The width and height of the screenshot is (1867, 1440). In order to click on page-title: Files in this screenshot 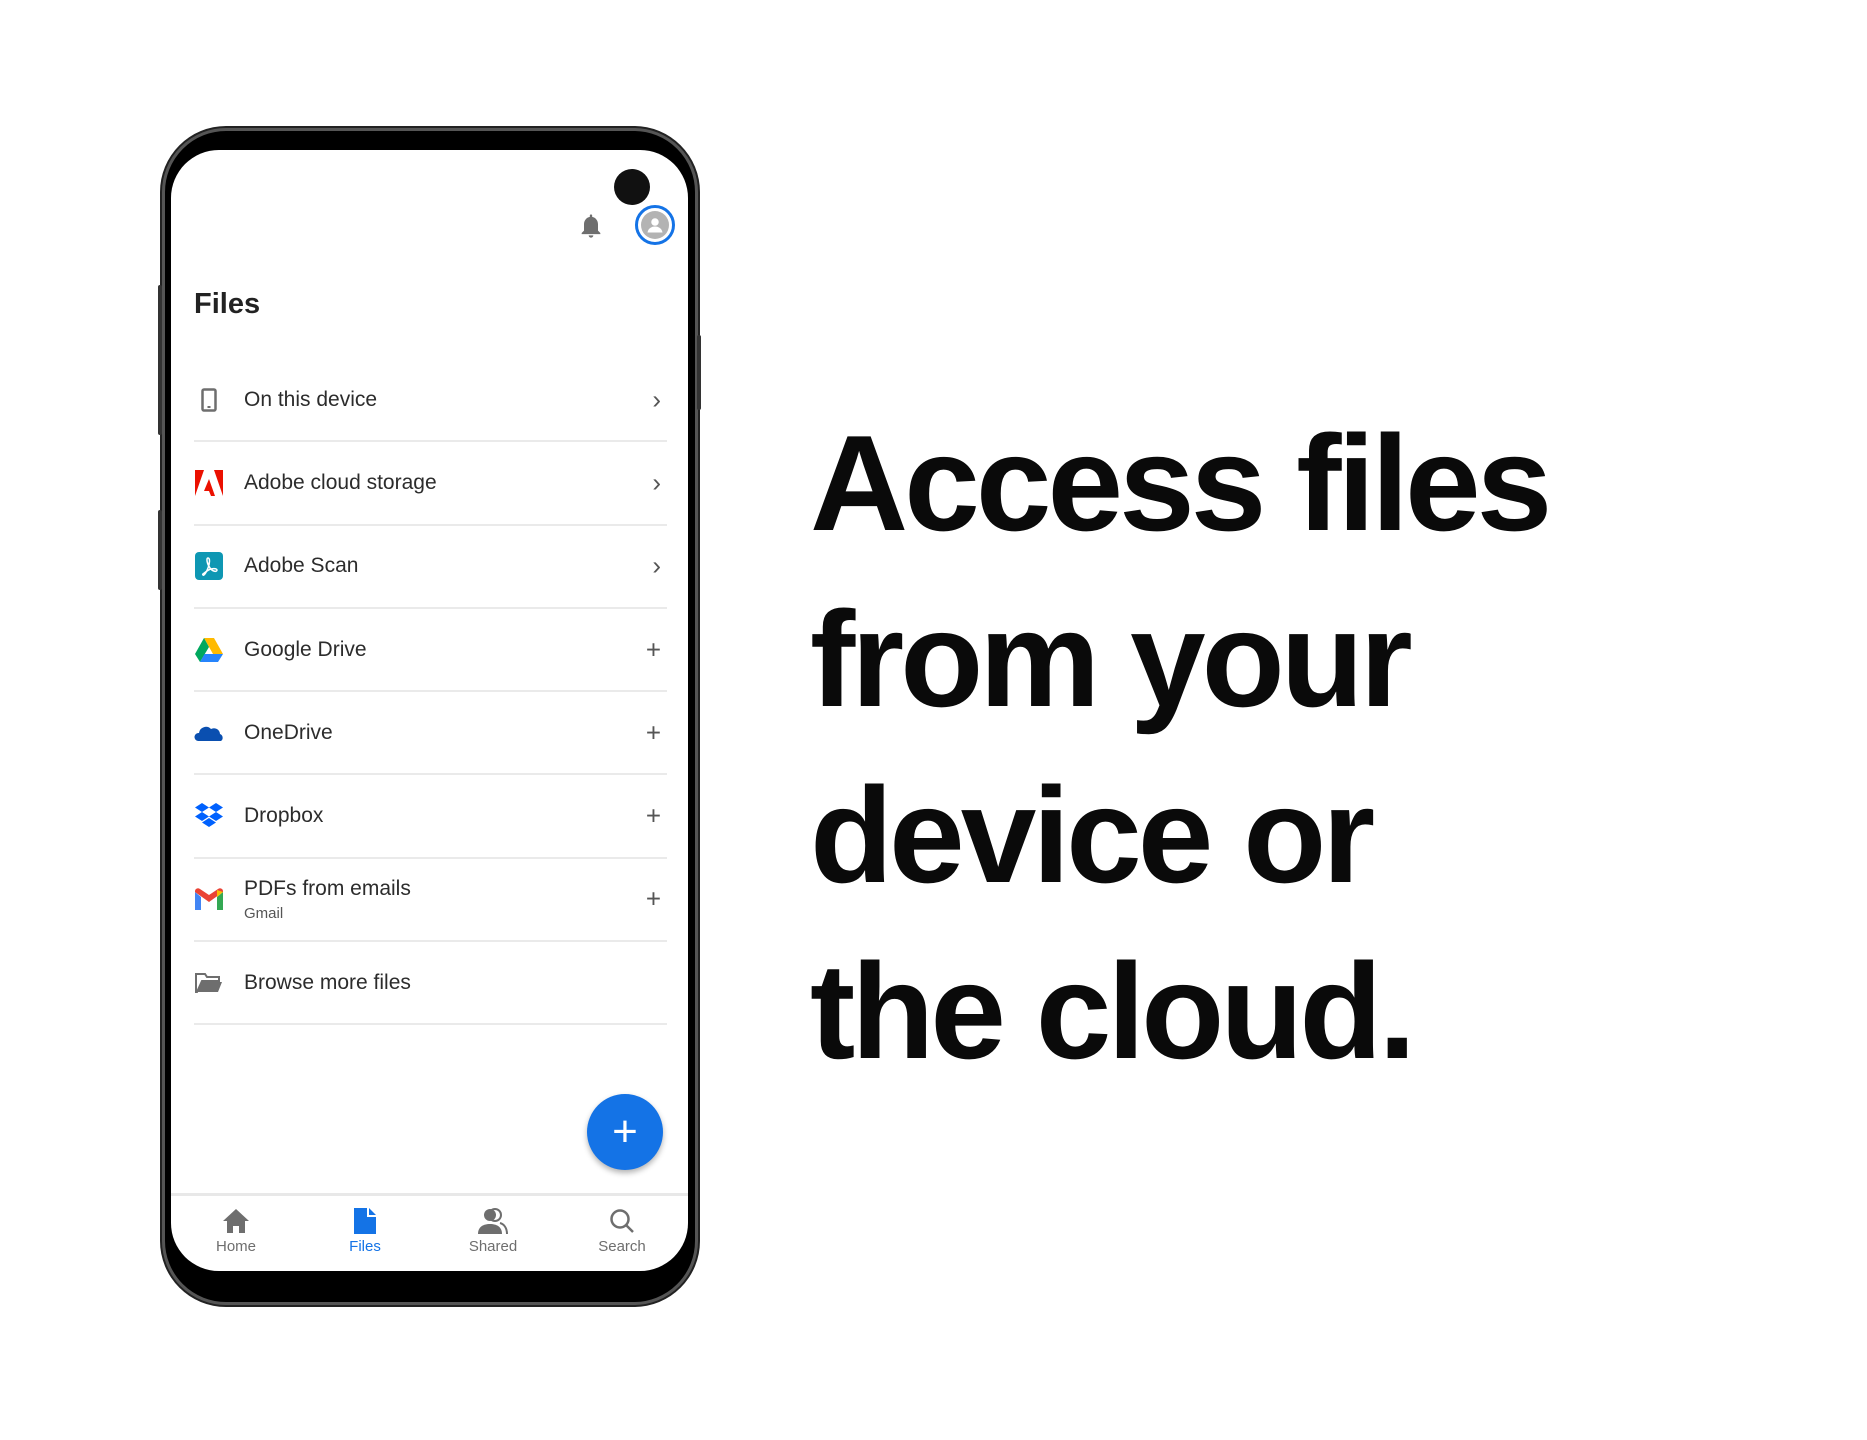, I will do `click(227, 304)`.